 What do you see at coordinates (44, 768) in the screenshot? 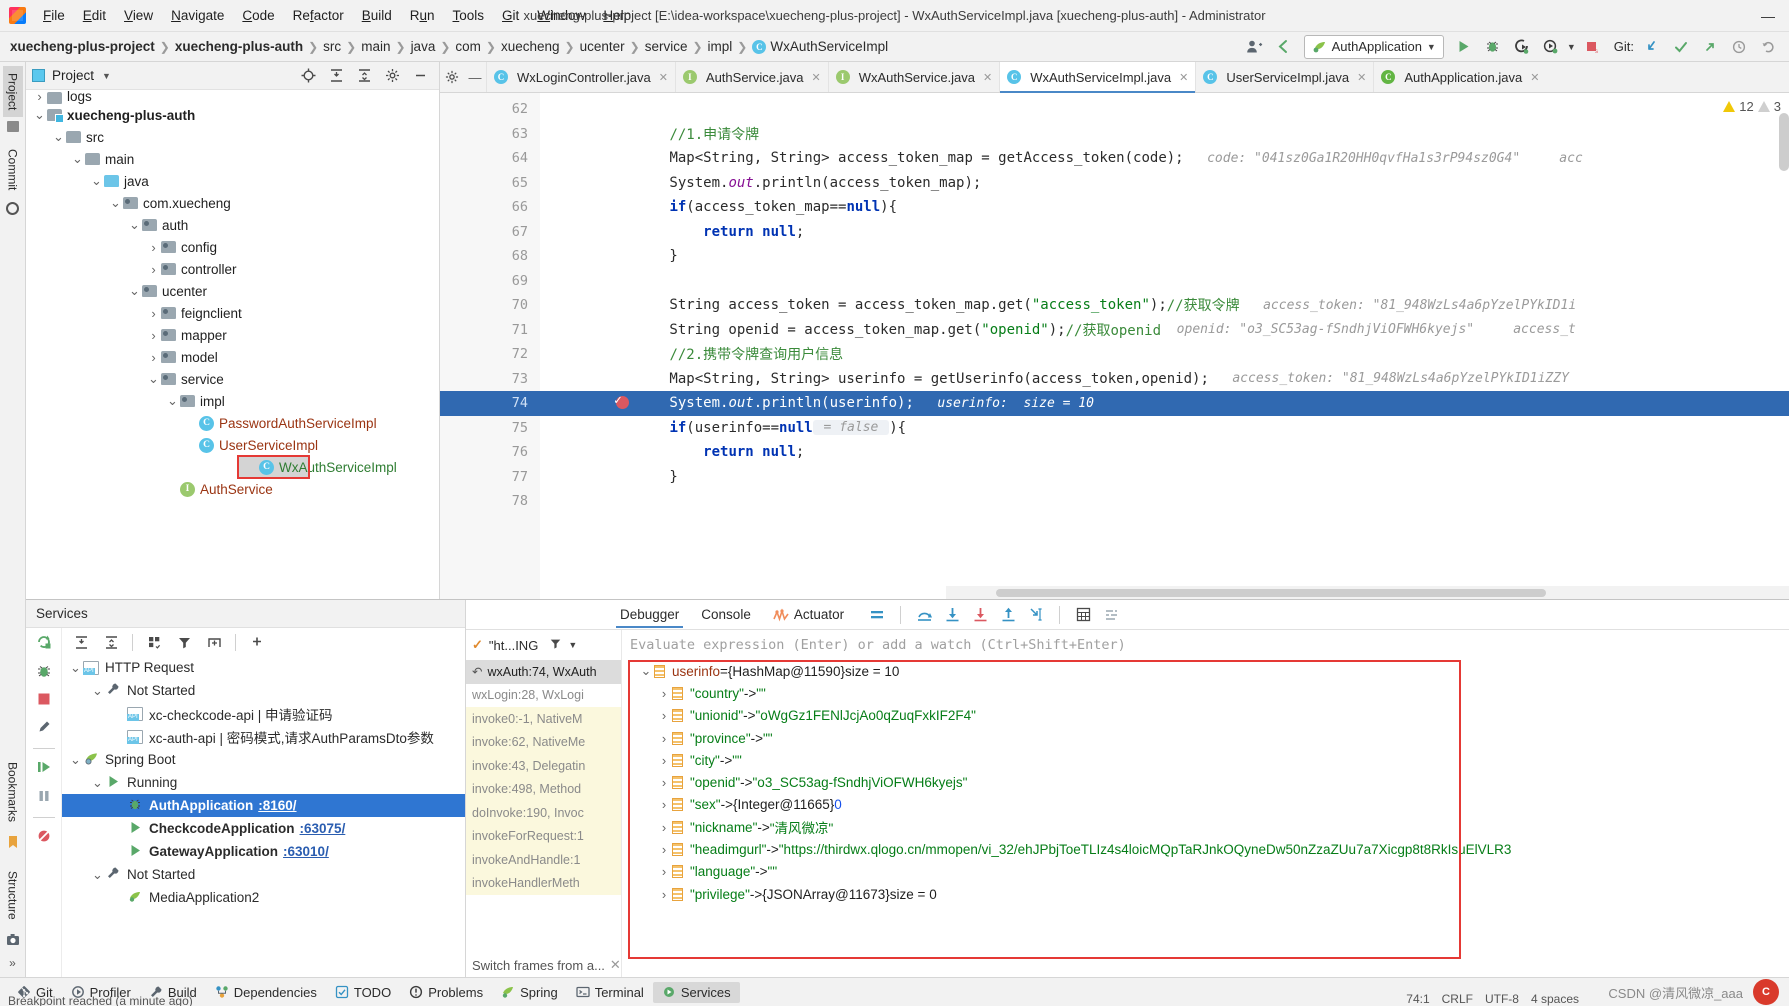
I see `resume-icon` at bounding box center [44, 768].